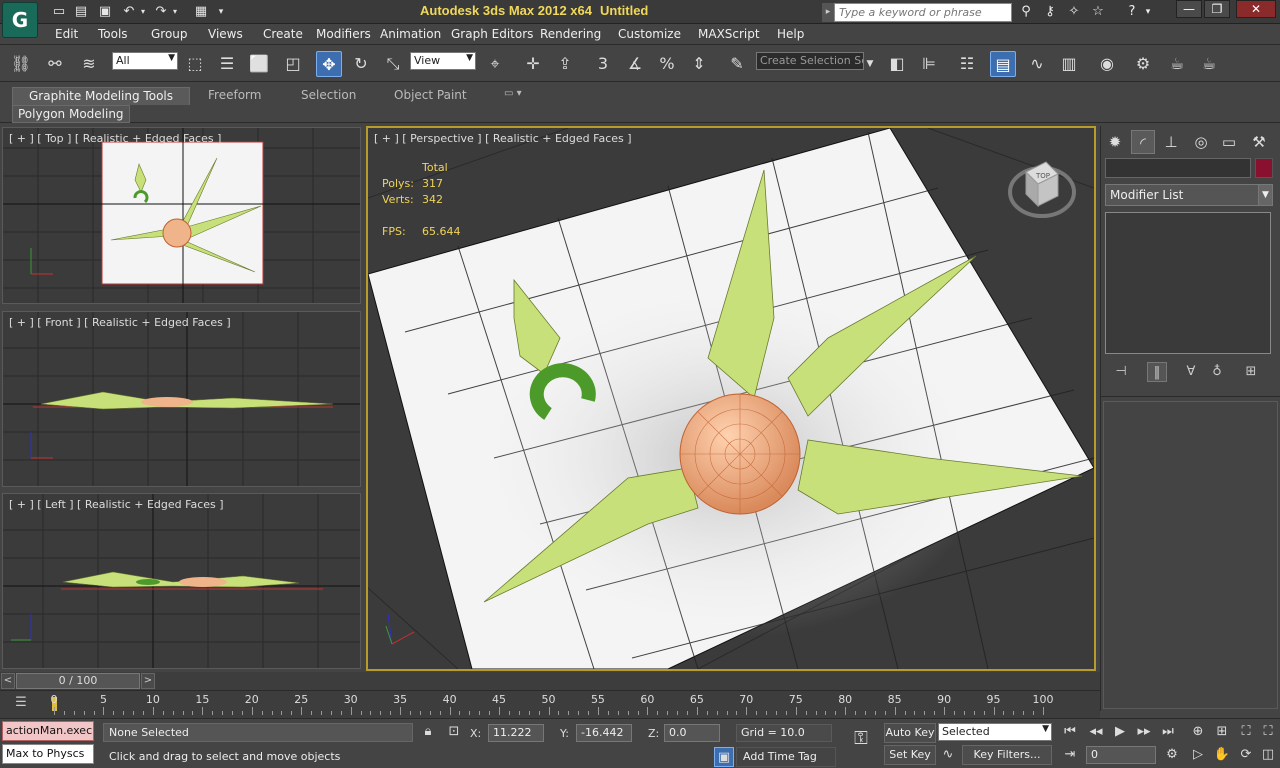 The width and height of the screenshot is (1280, 768). I want to click on render-production-icon: ☕, so click(1209, 64).